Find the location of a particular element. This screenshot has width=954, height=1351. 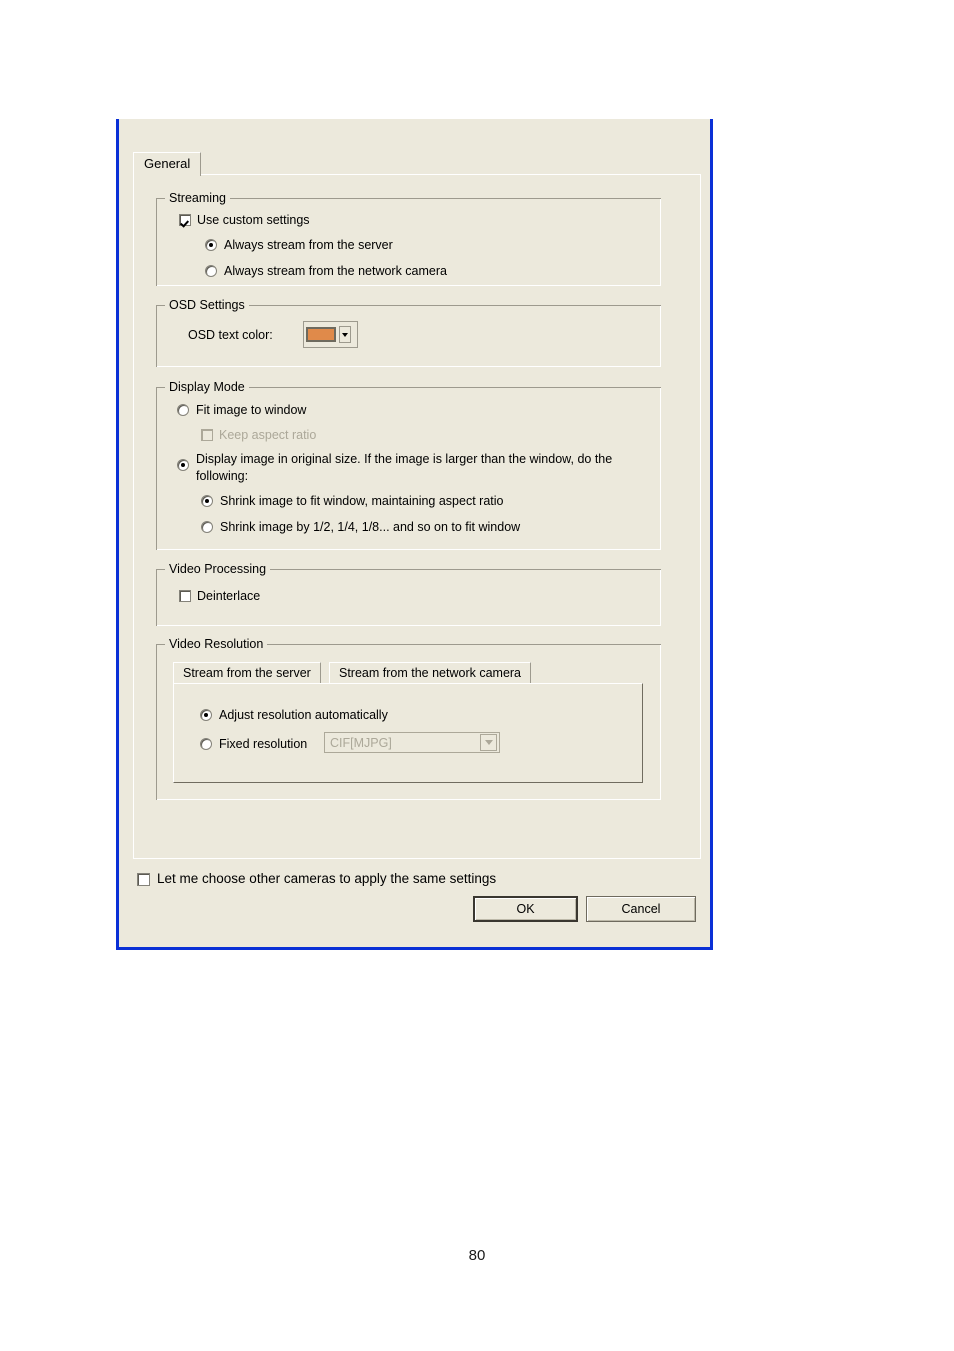

resolution-select: CIF[MJPG] is located at coordinates (412, 742).